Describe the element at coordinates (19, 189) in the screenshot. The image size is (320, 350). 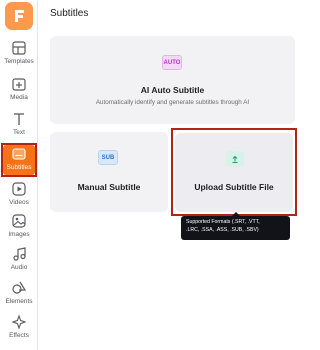
I see `videos-icon` at that location.